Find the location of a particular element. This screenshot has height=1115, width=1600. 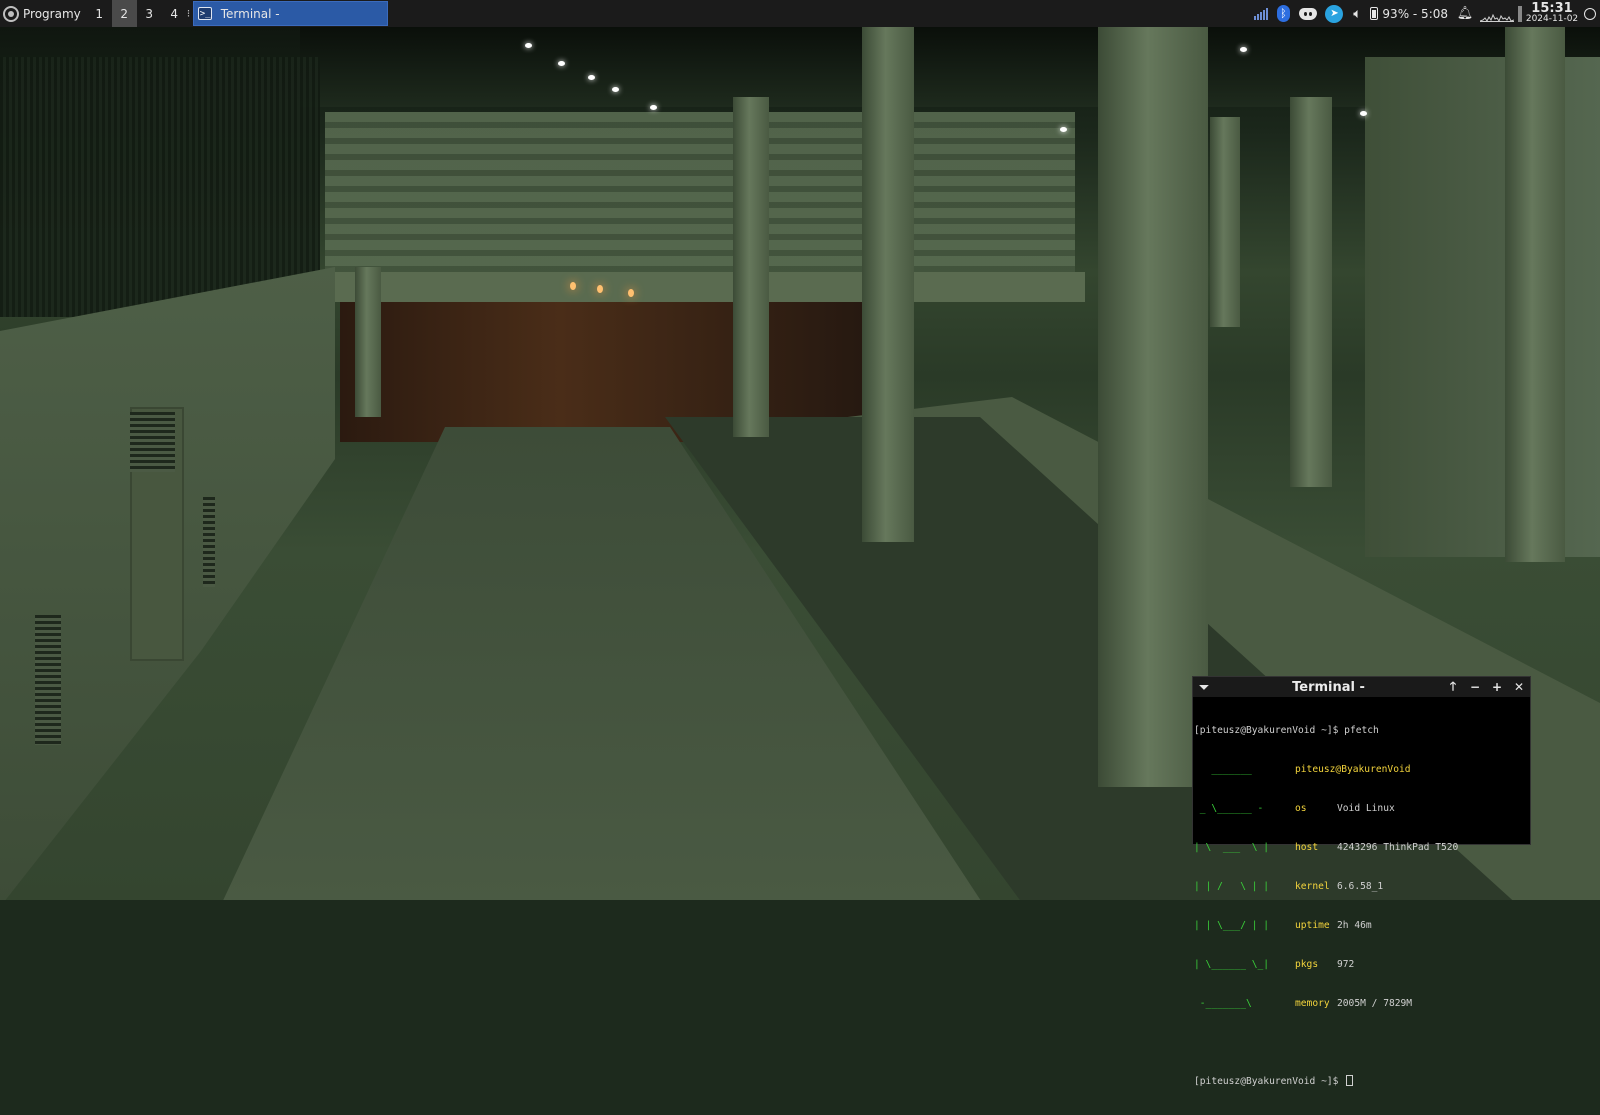

prompt-command-line: [piteusz@ByakurenVoid ~]$ pfetch is located at coordinates (1286, 730).